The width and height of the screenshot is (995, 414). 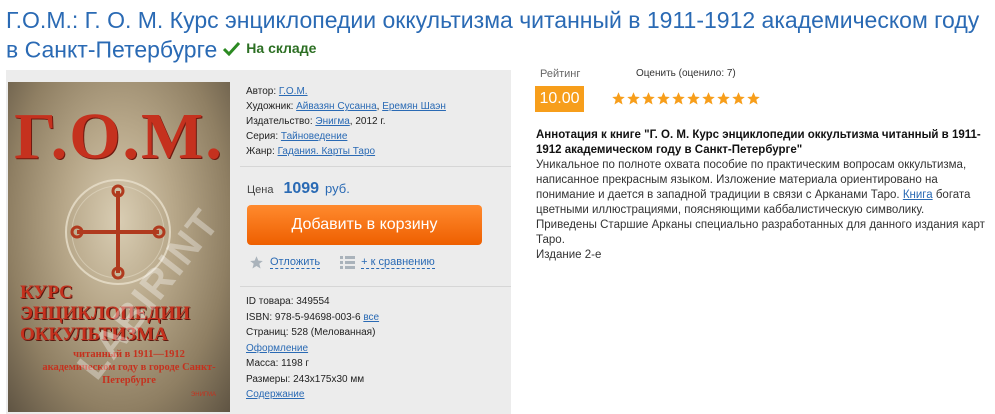 I want to click on contents-link: Содержание, so click(x=275, y=394).